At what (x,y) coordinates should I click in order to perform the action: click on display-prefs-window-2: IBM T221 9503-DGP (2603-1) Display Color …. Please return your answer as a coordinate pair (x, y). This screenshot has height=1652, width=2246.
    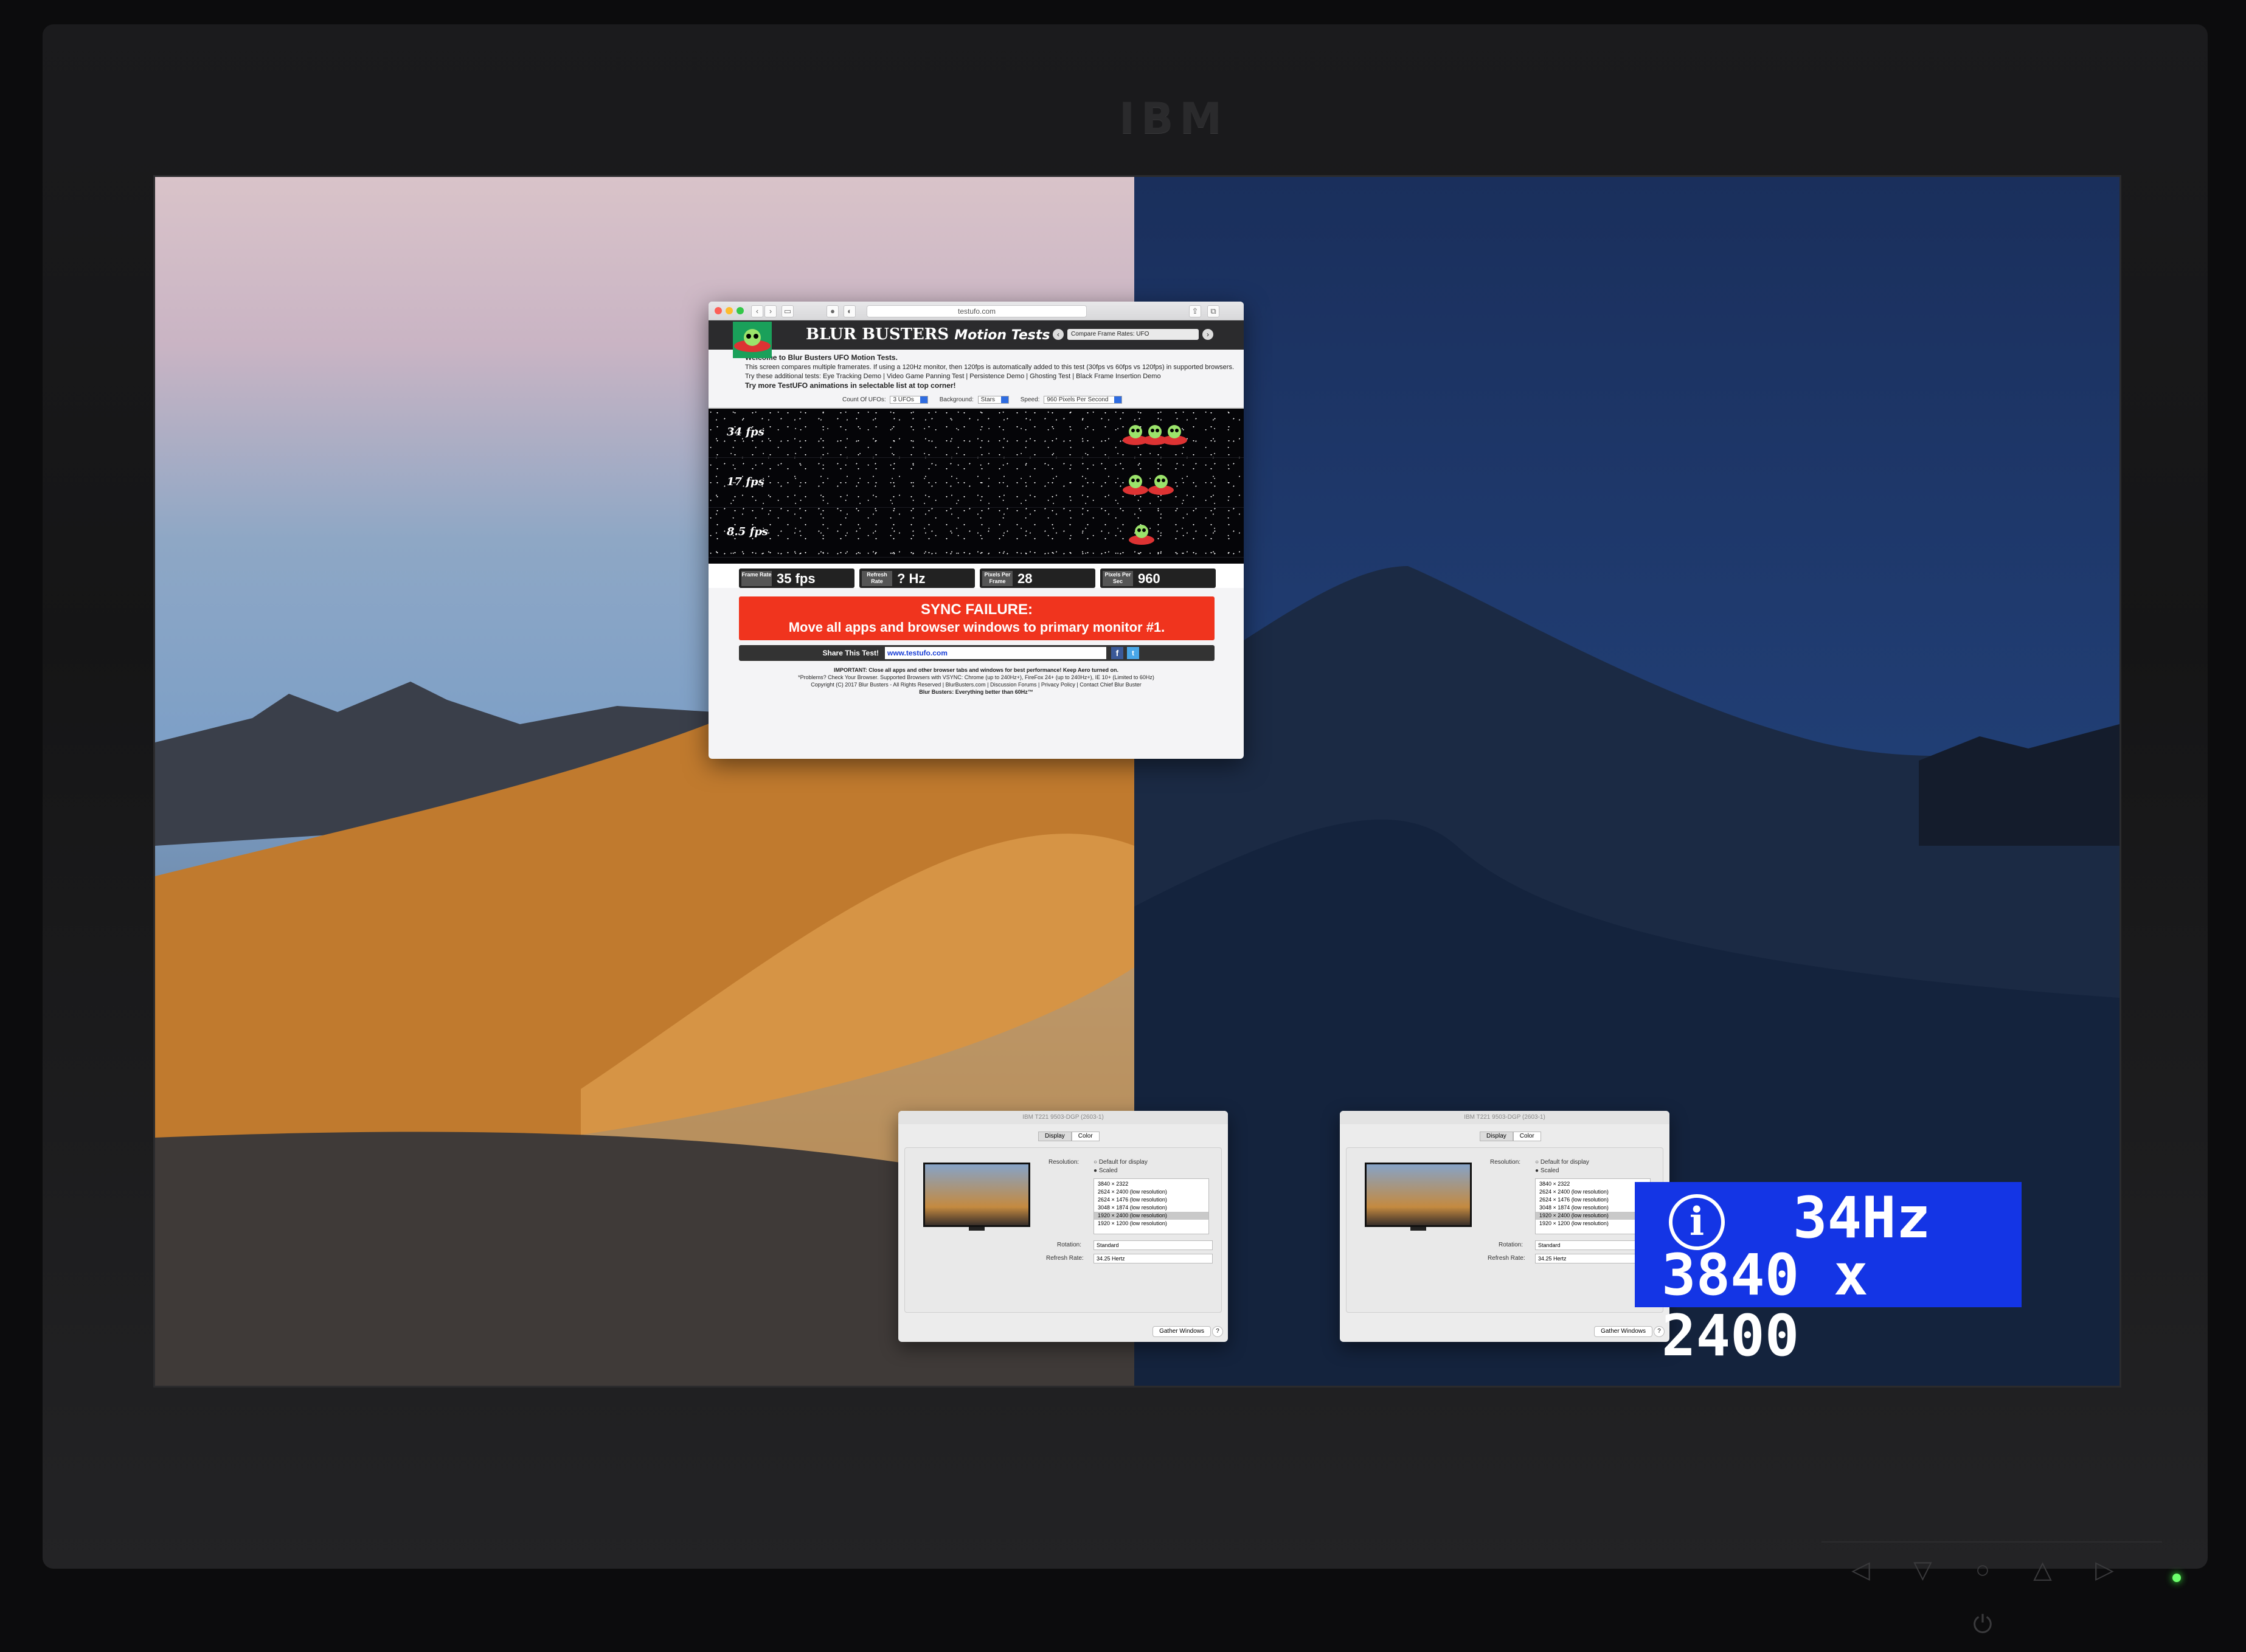
    Looking at the image, I should click on (1505, 1226).